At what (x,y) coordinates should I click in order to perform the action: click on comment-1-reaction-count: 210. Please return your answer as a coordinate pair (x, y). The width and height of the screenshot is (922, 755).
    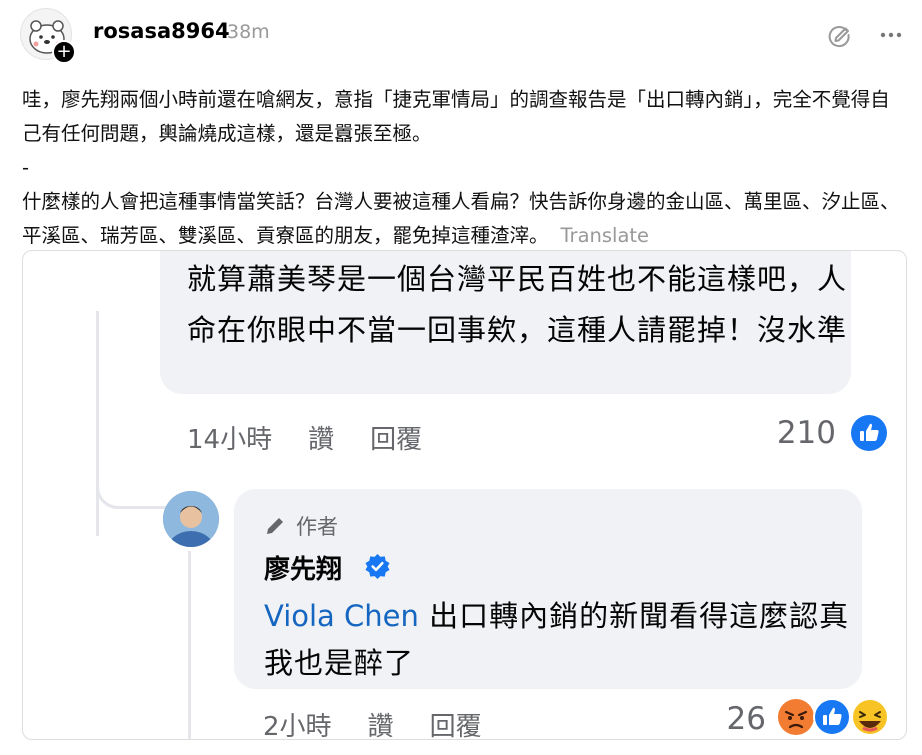
    Looking at the image, I should click on (806, 433).